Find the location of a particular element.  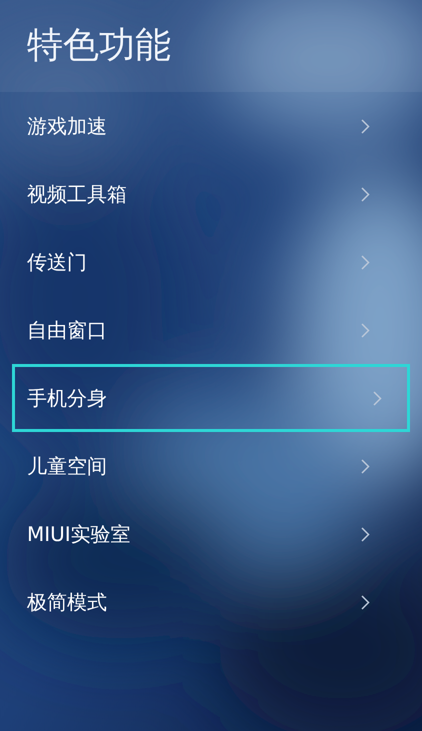

menu-item: 自由窗口 is located at coordinates (211, 330).